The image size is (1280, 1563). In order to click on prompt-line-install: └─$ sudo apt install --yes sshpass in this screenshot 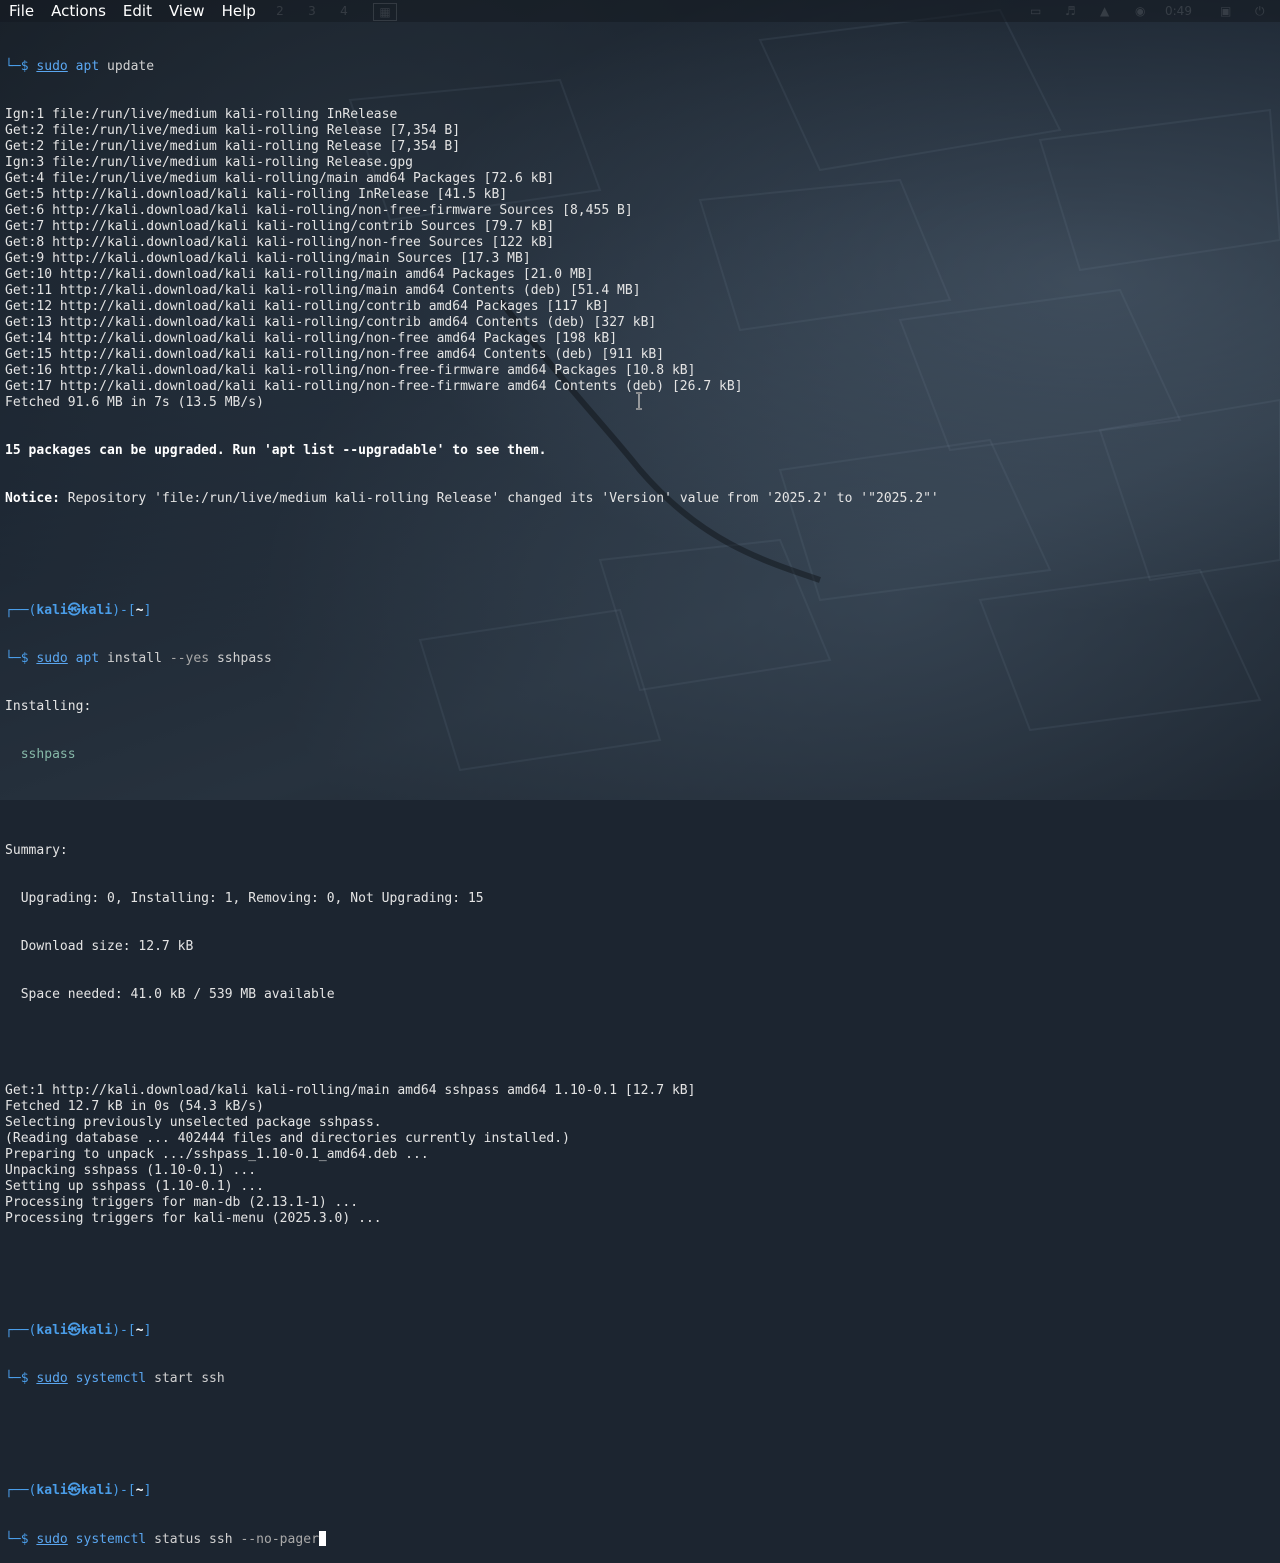, I will do `click(640, 659)`.